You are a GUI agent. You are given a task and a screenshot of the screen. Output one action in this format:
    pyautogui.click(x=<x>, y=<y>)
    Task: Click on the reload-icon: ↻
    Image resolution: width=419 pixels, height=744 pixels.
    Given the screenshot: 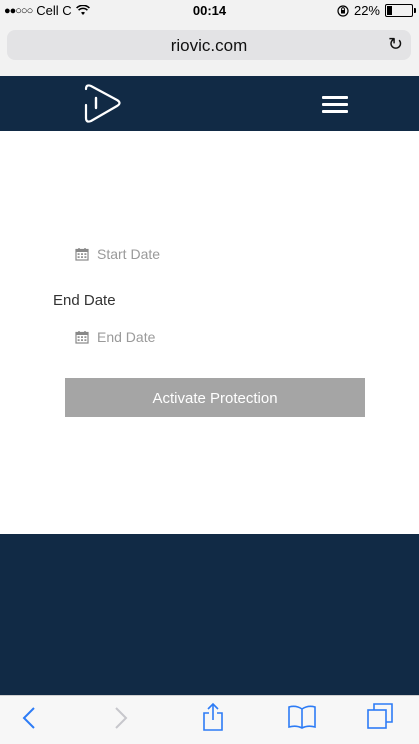 What is the action you would take?
    pyautogui.click(x=395, y=44)
    